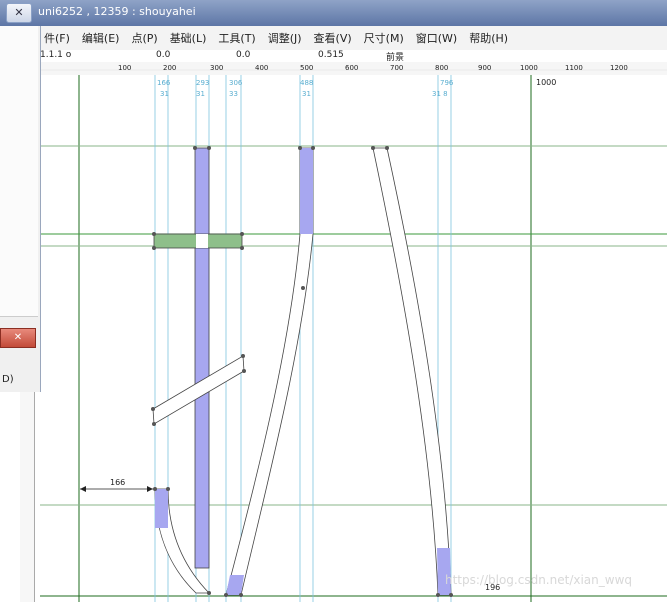  Describe the element at coordinates (261, 68) in the screenshot. I see `svg-text: 400` at that location.